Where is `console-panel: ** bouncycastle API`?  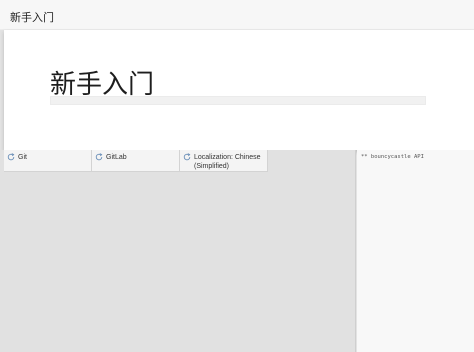 console-panel: ** bouncycastle API is located at coordinates (415, 251).